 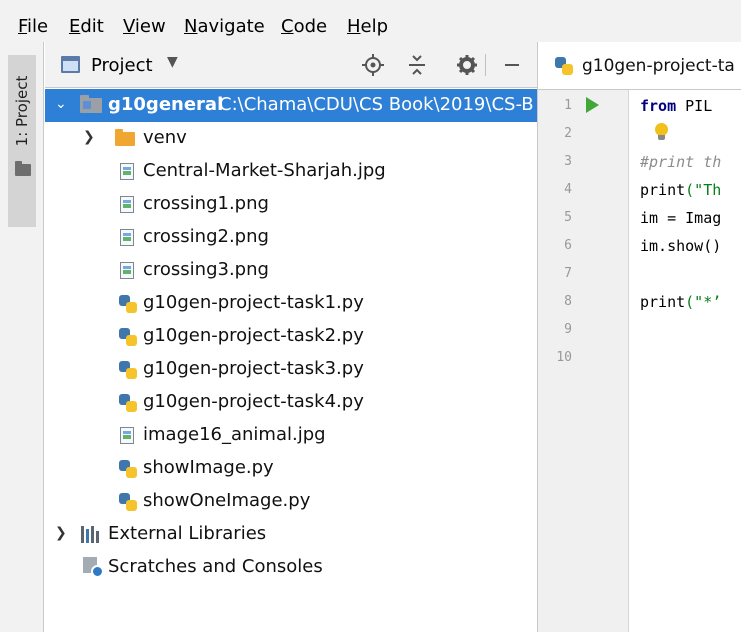 I want to click on line-number: 3, so click(x=568, y=161).